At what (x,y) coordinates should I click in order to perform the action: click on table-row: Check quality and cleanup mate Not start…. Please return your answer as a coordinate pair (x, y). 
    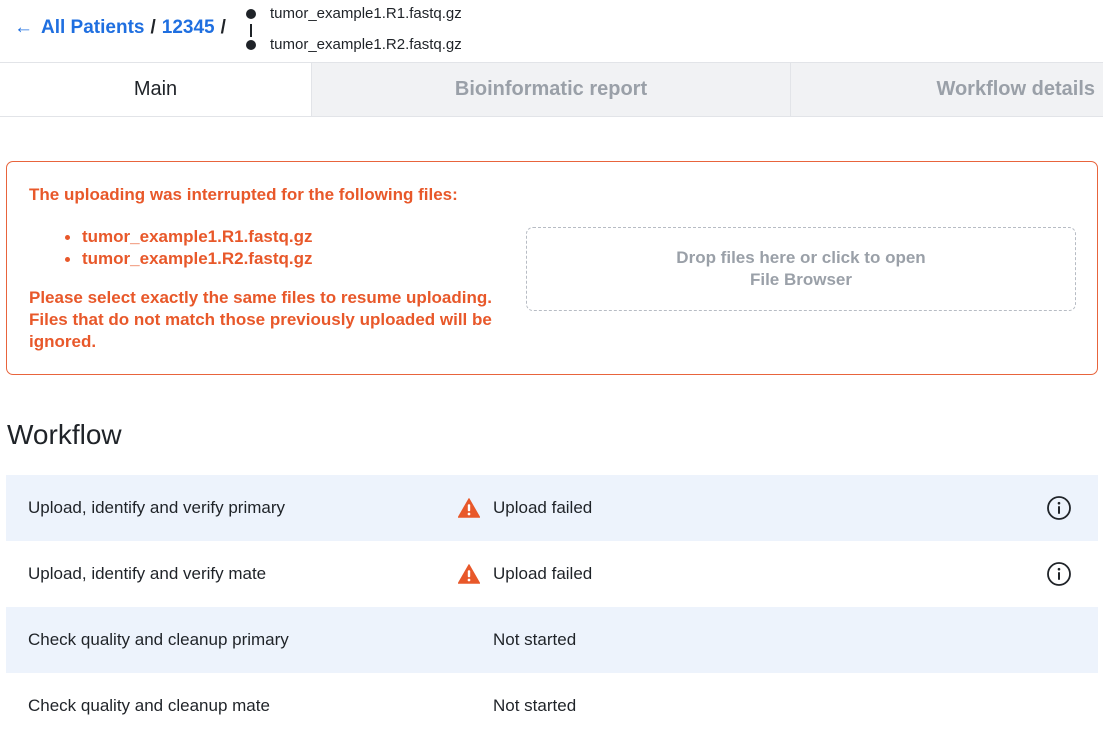
    Looking at the image, I should click on (552, 706).